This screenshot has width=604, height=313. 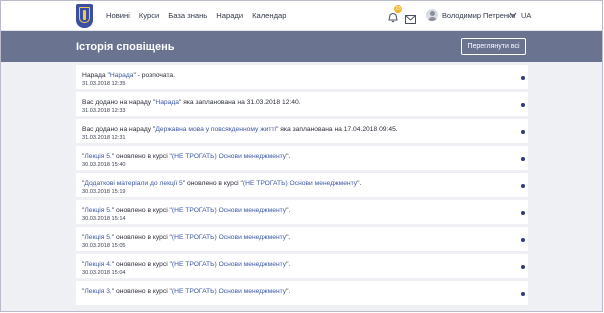 What do you see at coordinates (269, 15) in the screenshot?
I see `nav-item-calendar: Календар` at bounding box center [269, 15].